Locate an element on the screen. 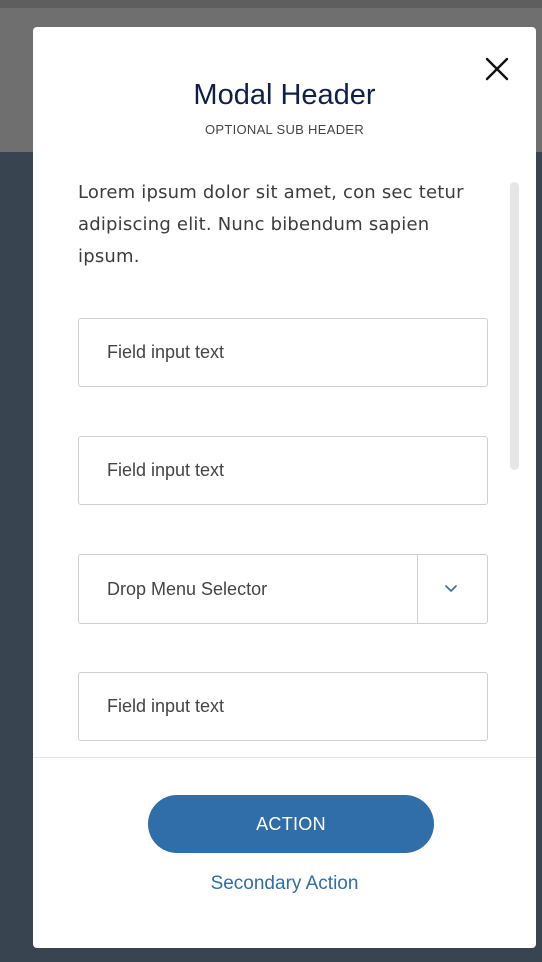 The height and width of the screenshot is (962, 542). status-bar is located at coordinates (271, 4).